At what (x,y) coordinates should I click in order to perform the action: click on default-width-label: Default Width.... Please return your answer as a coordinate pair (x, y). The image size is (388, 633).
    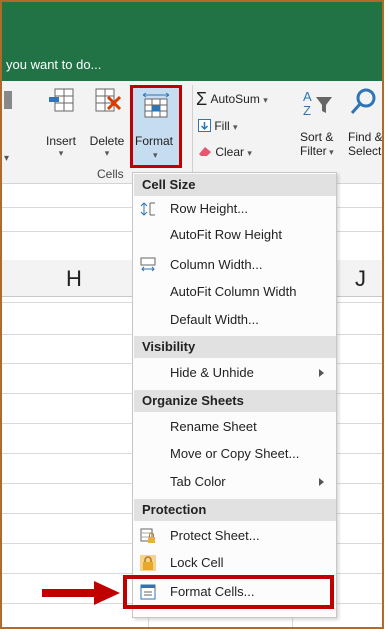
    Looking at the image, I should click on (214, 319).